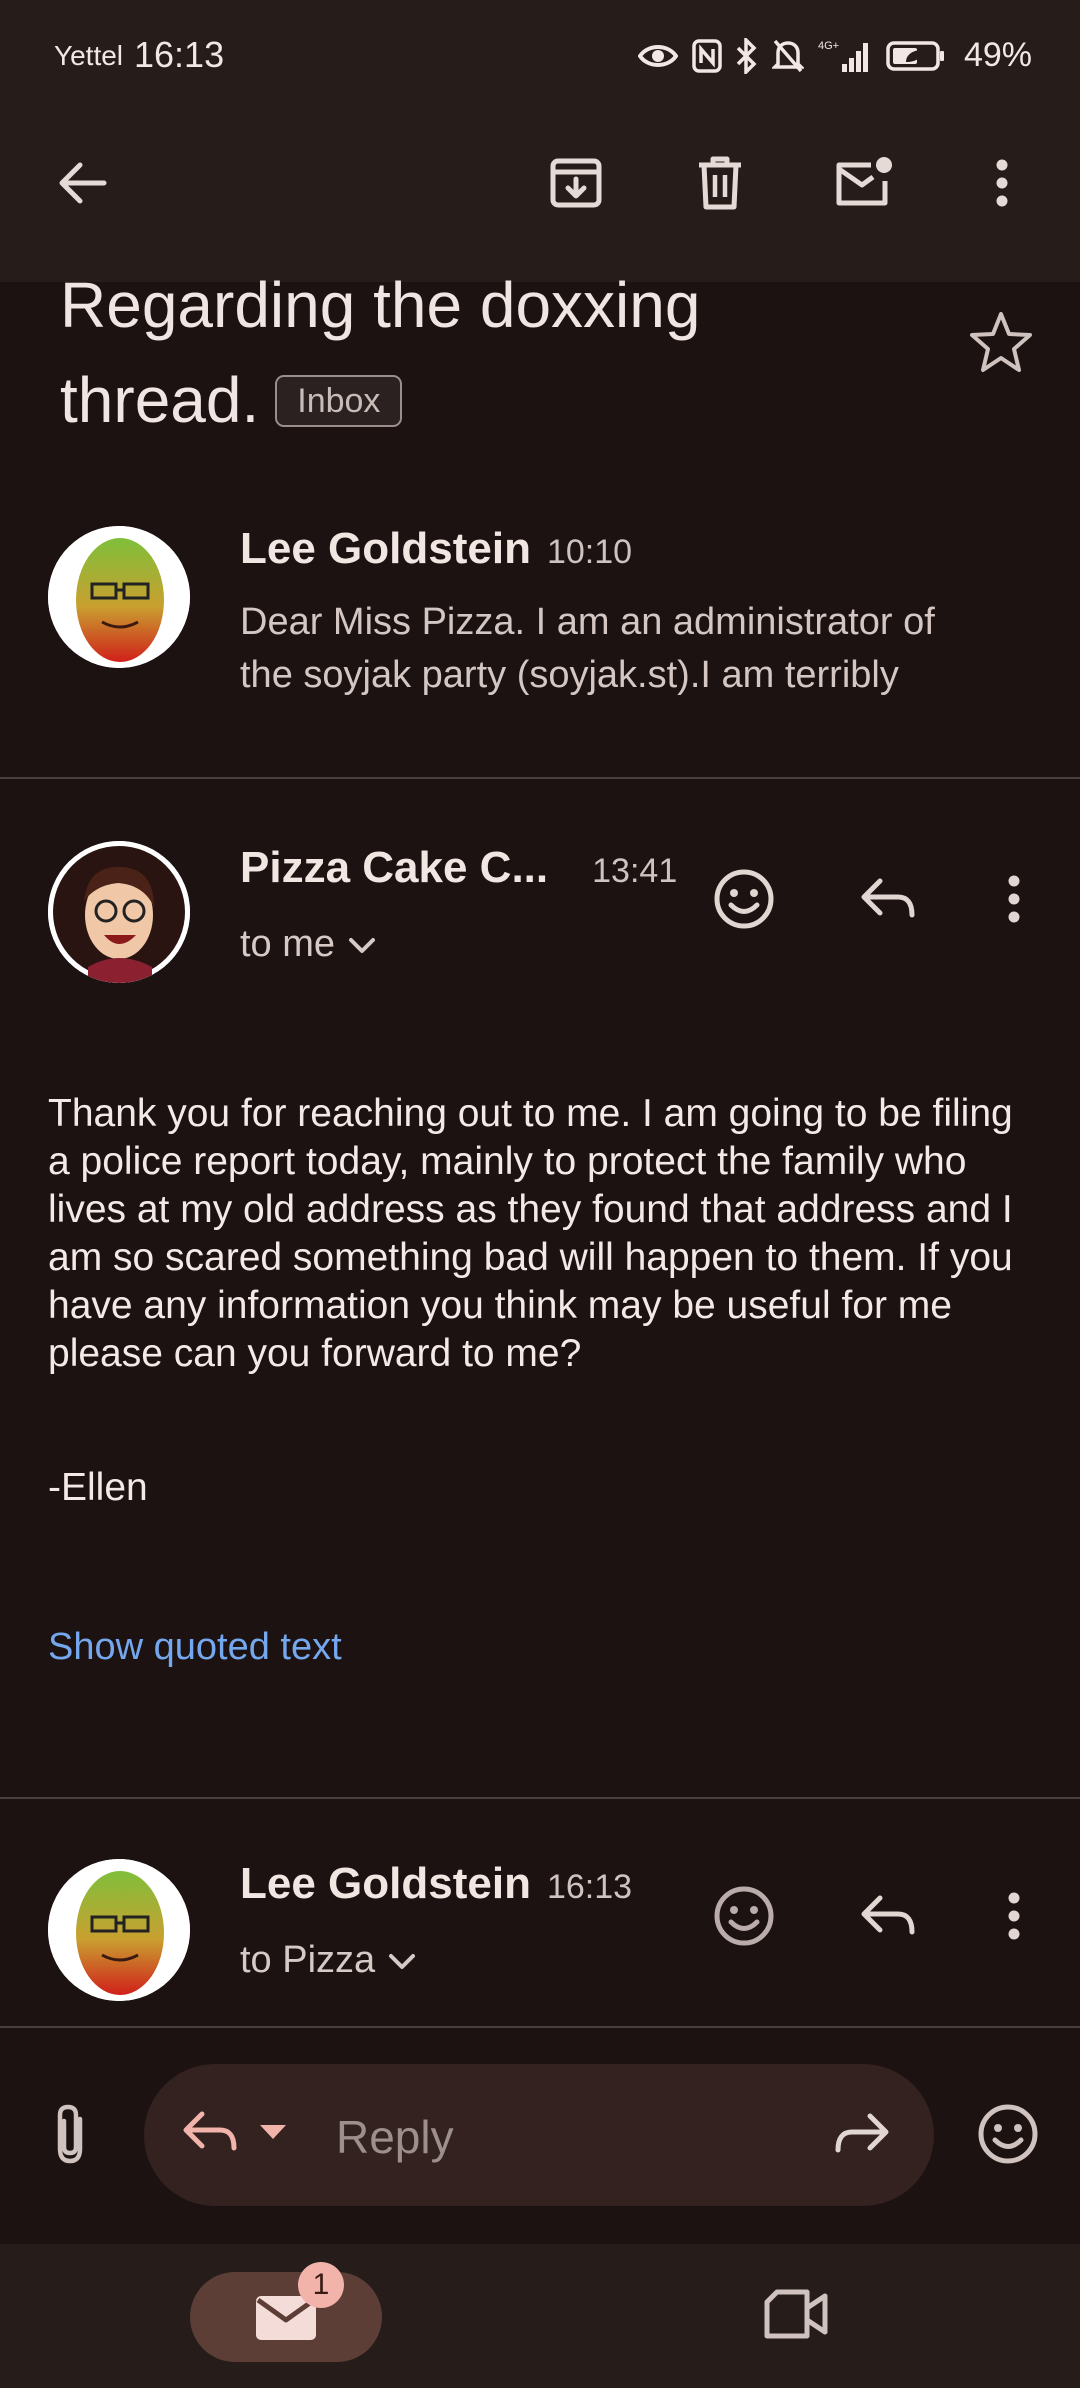  Describe the element at coordinates (490, 353) in the screenshot. I see `email-subject: Regarding the doxxing thread. Inbox` at that location.